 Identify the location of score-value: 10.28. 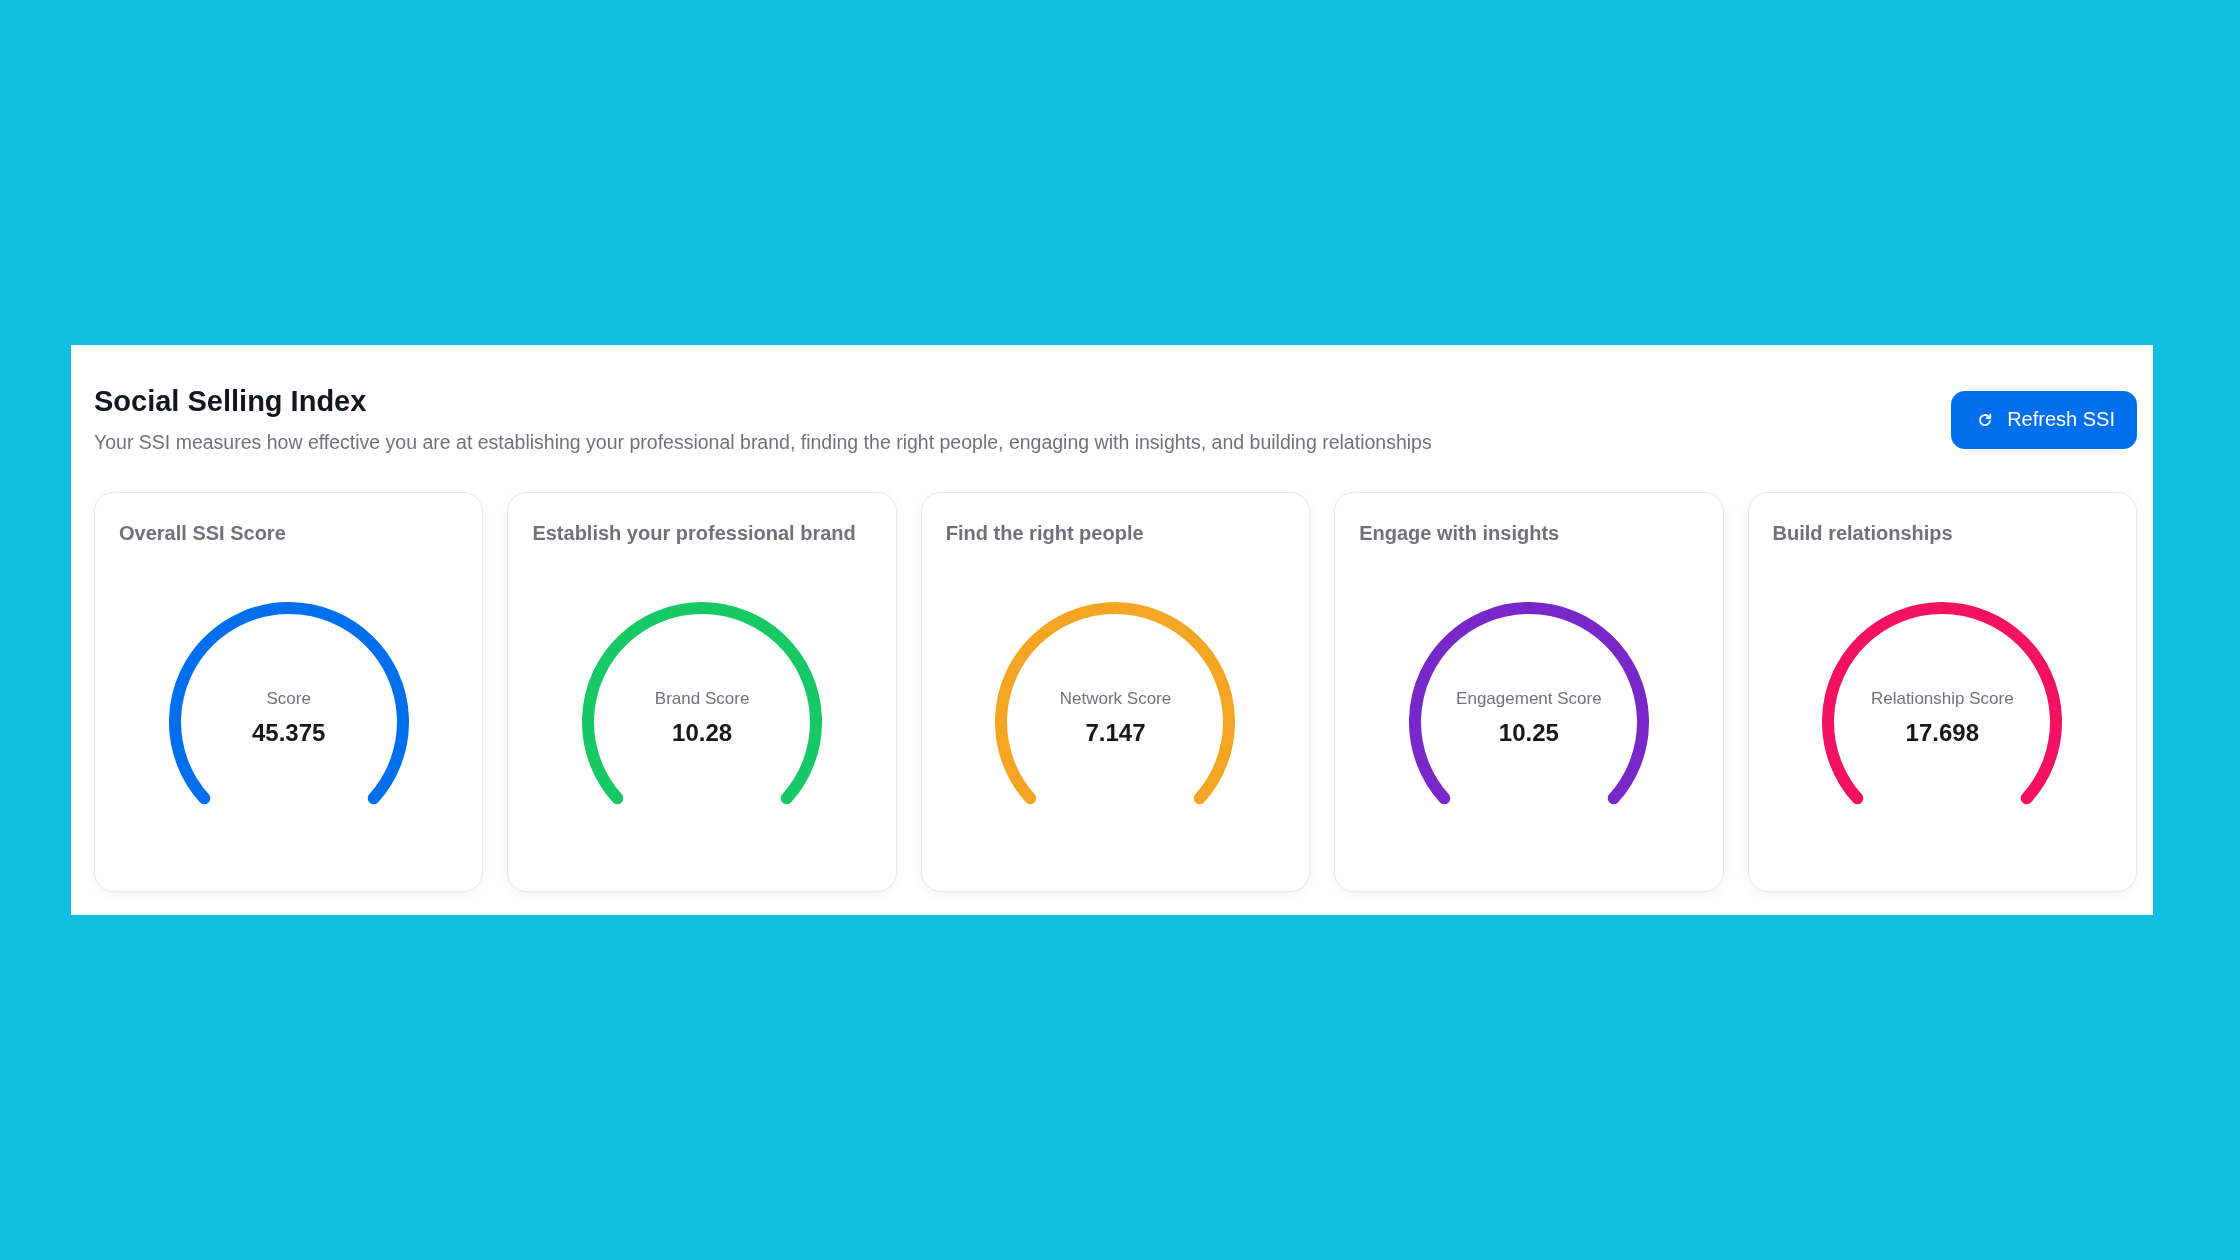
(702, 733).